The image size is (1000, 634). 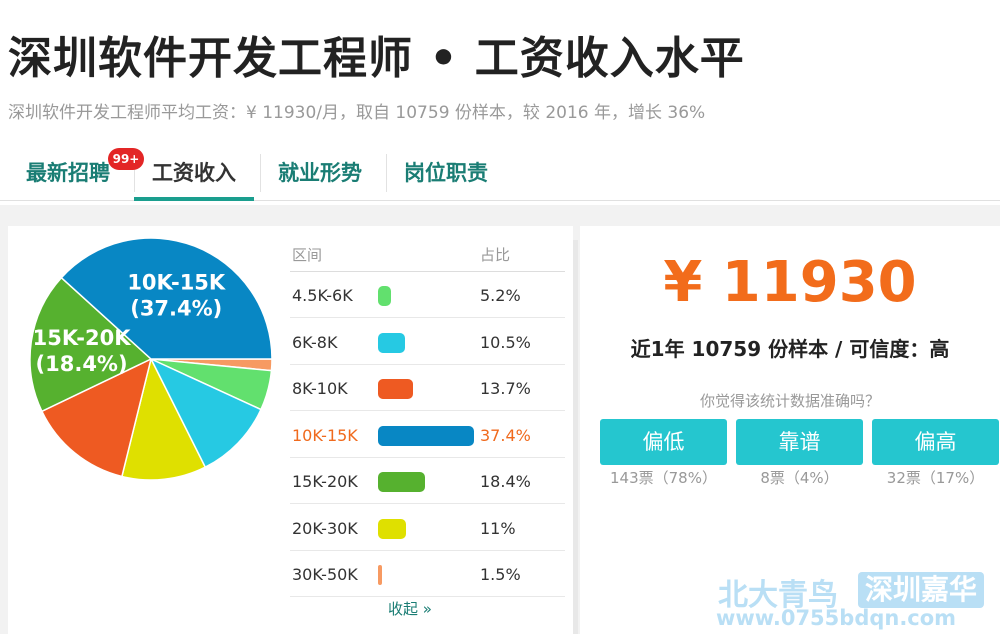 What do you see at coordinates (935, 478) in the screenshot?
I see `vote-high-count: 32票（17%）` at bounding box center [935, 478].